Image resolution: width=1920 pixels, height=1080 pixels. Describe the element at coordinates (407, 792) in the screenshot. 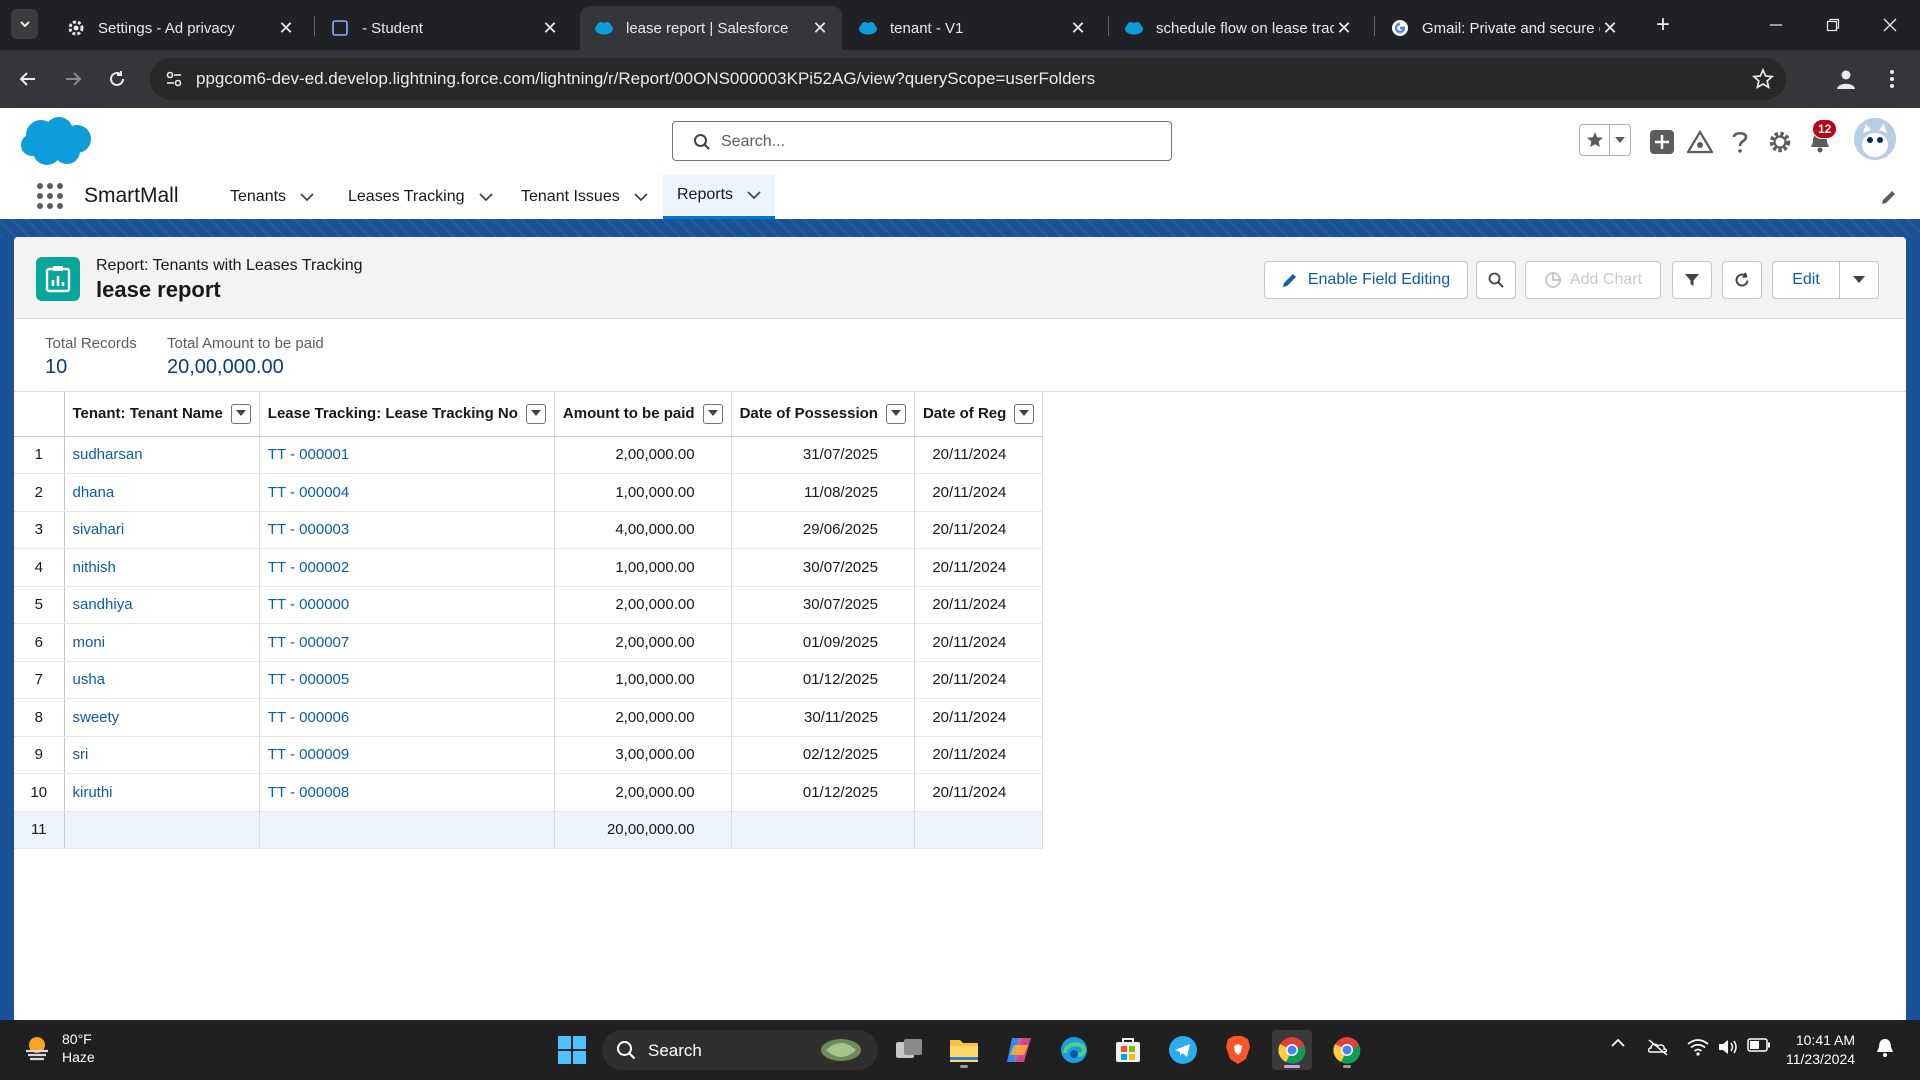

I see `lease-tracking-no-link: TT - 000008` at that location.